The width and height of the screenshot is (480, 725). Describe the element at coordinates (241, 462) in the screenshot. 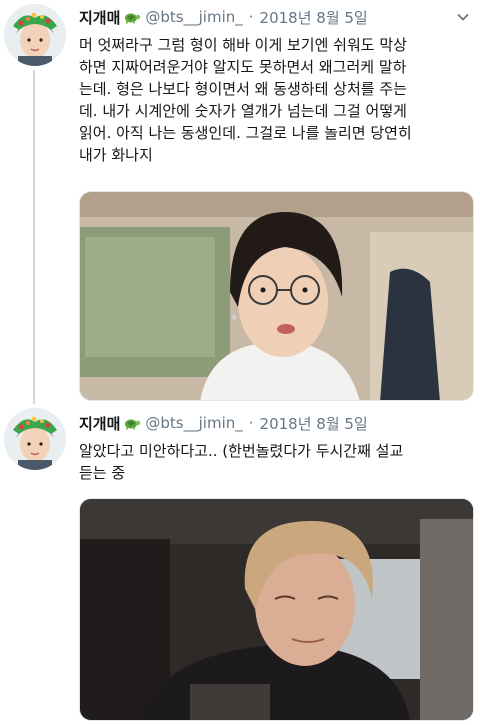

I see `tweet-text: 알았다고 미안하다고.. (한번놀렸다가 두시간째 설교 듣는 중` at that location.